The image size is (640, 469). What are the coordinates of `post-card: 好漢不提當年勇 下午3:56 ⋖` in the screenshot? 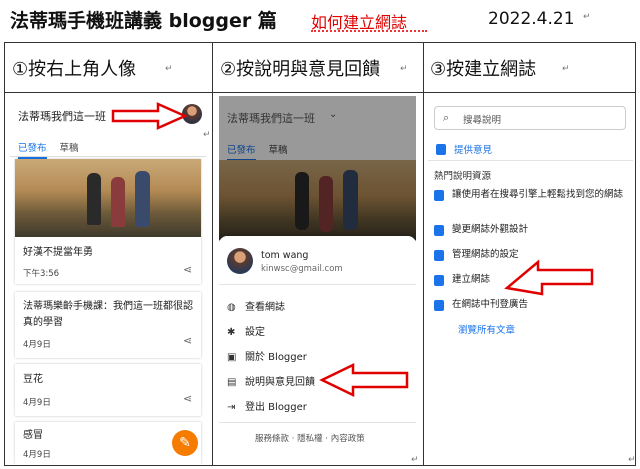 It's located at (108, 221).